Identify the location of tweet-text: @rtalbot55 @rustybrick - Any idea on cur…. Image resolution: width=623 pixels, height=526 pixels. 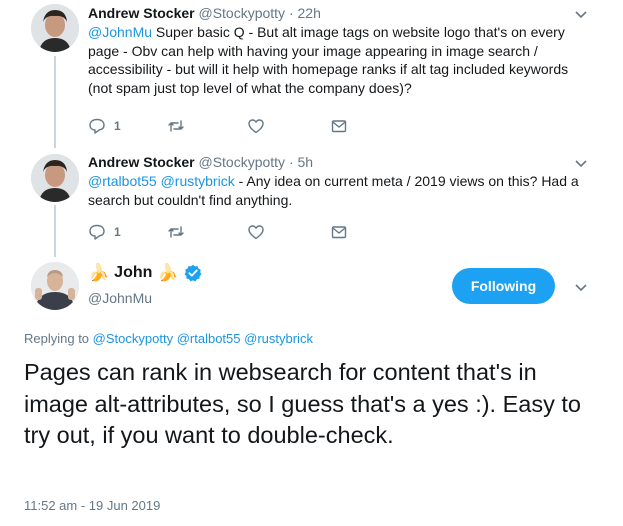
(338, 190).